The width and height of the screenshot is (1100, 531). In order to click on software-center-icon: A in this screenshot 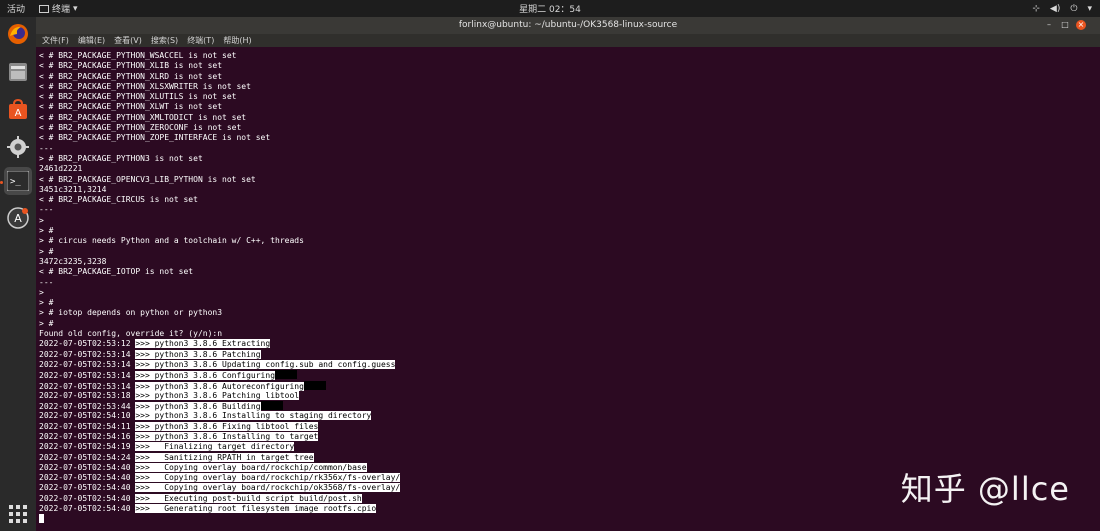, I will do `click(18, 108)`.